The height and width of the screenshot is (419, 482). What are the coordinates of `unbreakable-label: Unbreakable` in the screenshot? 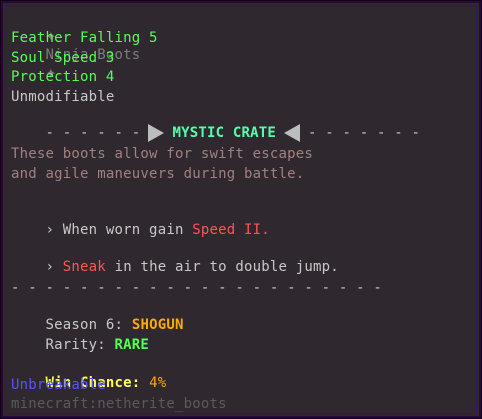 It's located at (58, 385).